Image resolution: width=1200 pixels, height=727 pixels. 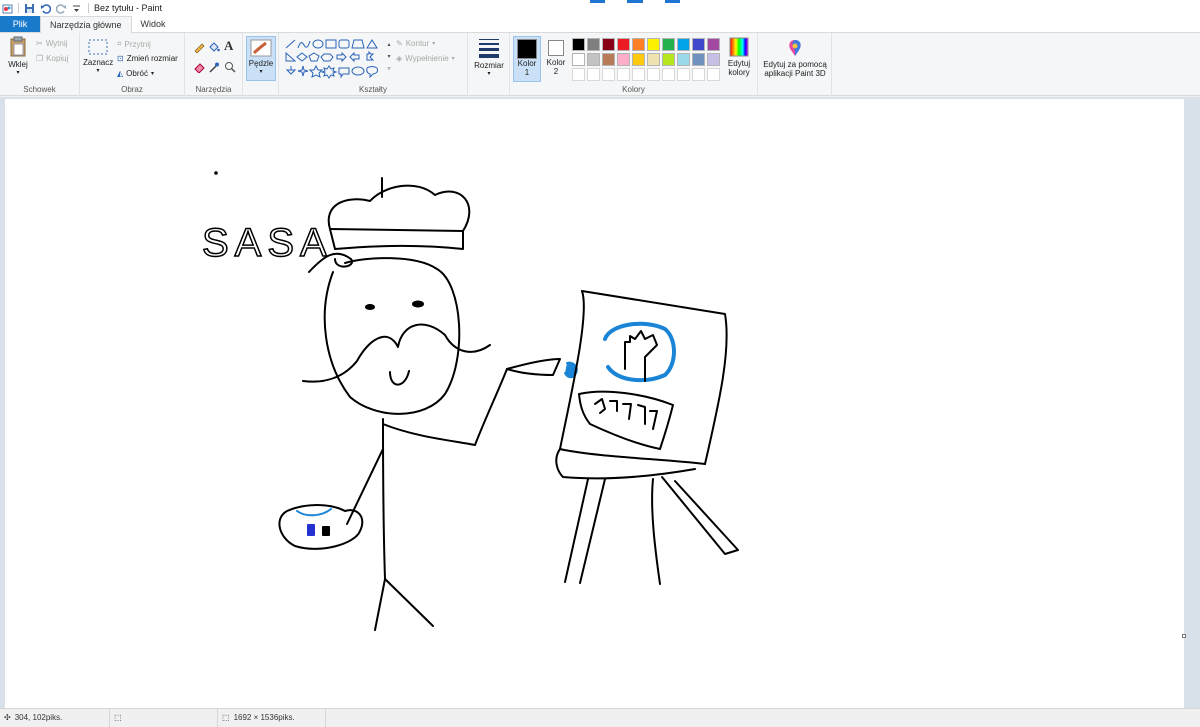 I want to click on scissors-icon: ✂, so click(x=39, y=43).